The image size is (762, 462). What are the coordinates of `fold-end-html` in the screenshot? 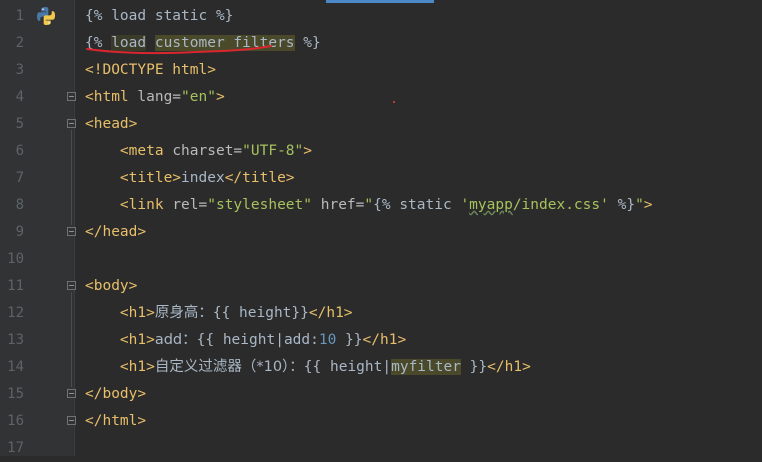 It's located at (71, 420).